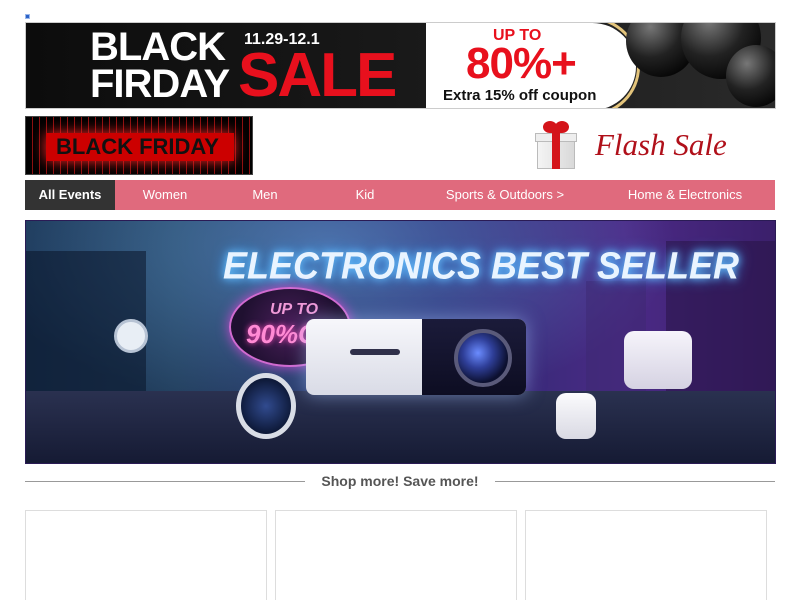  Describe the element at coordinates (294, 309) in the screenshot. I see `badge-up-to: UP TO` at that location.